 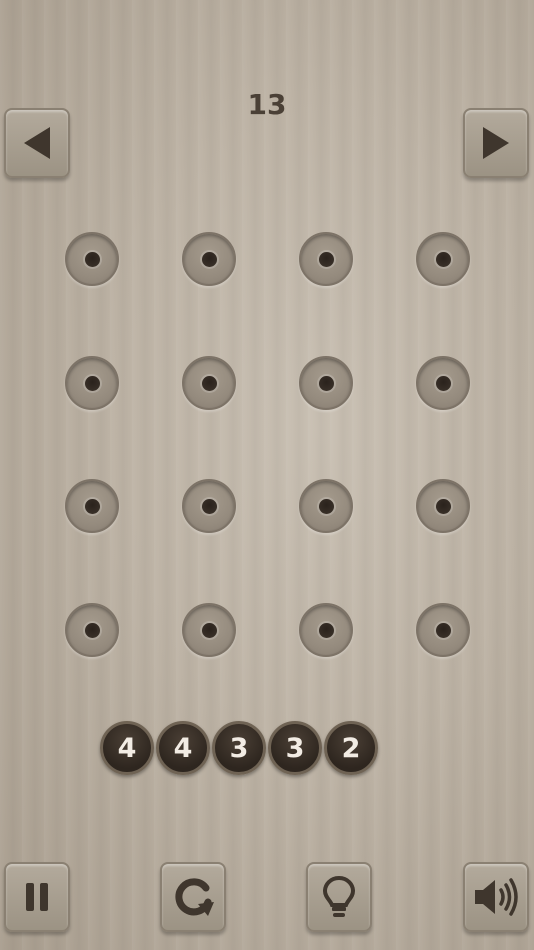 I want to click on sound-button, so click(x=496, y=897).